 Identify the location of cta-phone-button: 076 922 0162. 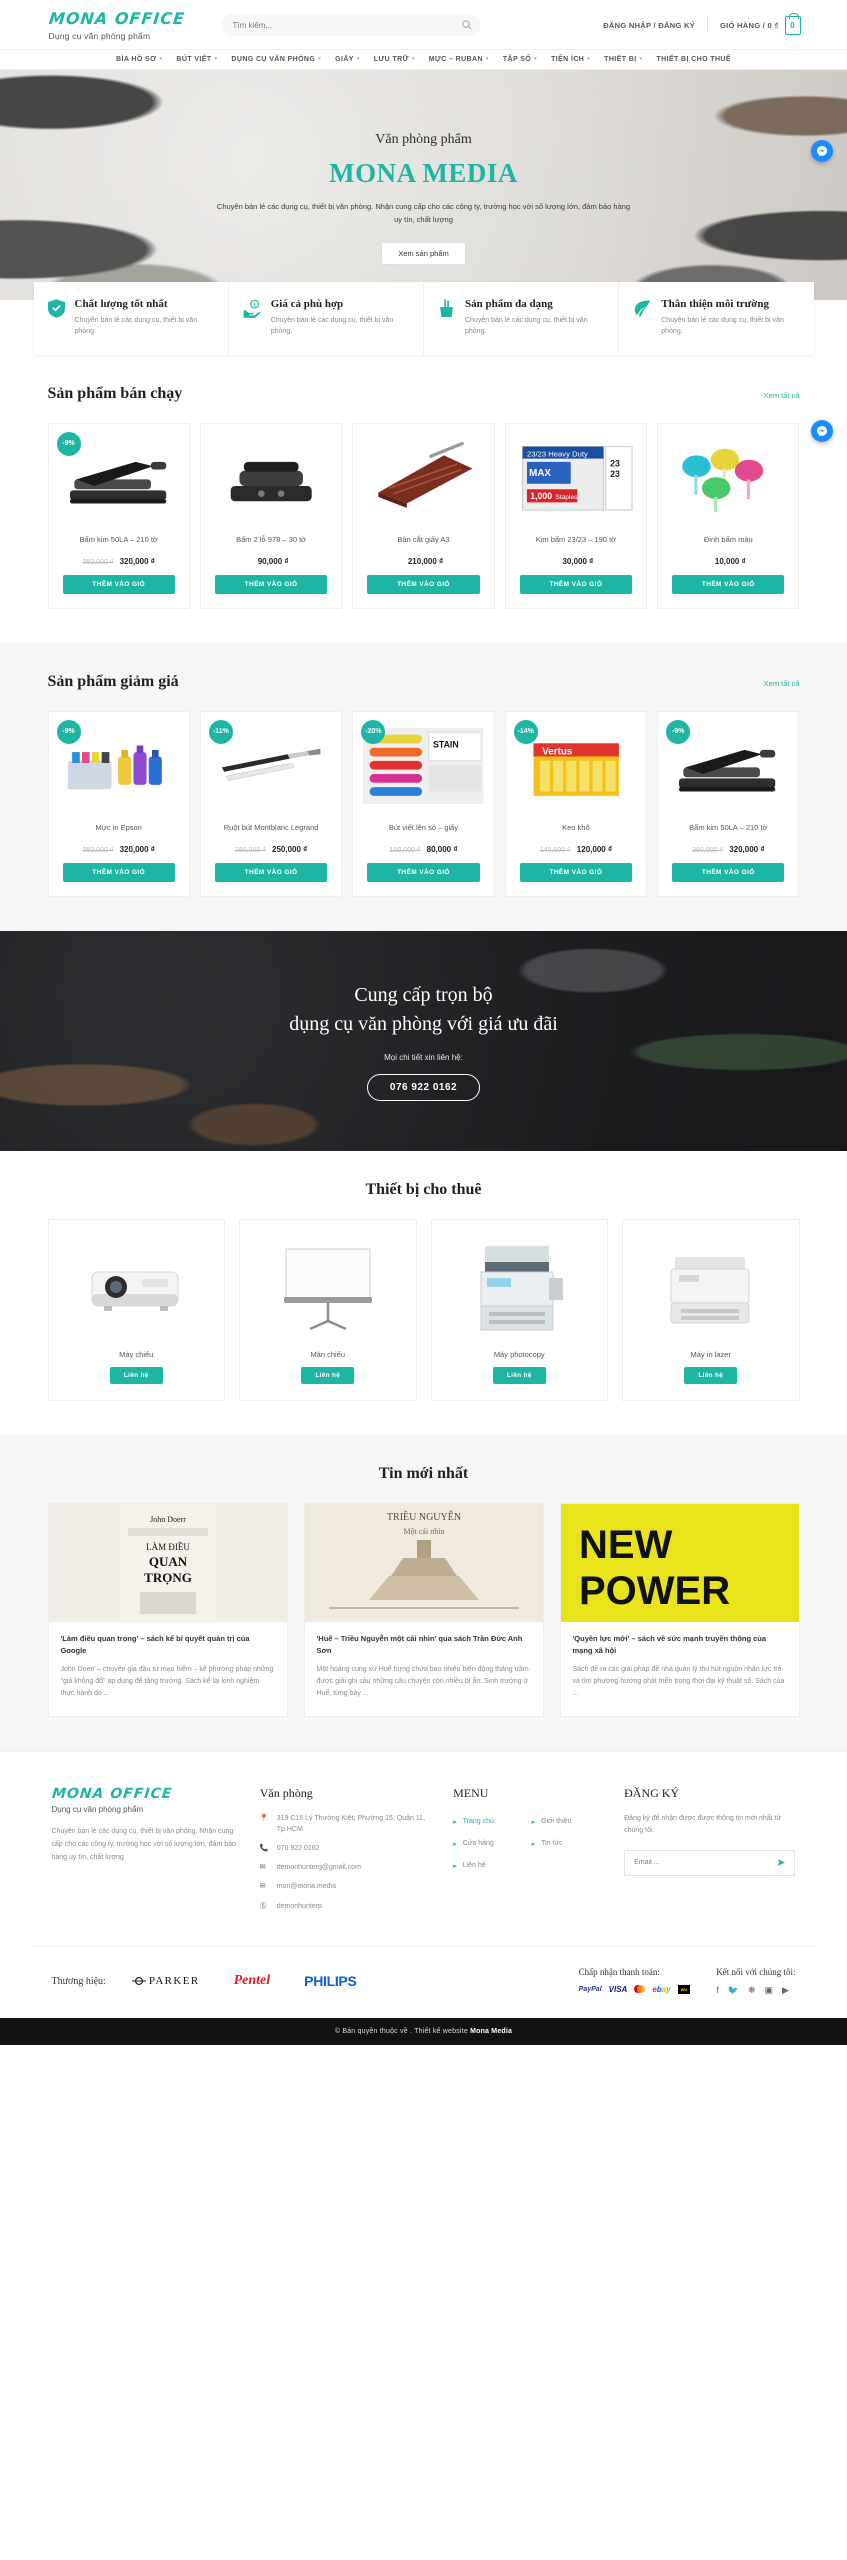
(423, 1087).